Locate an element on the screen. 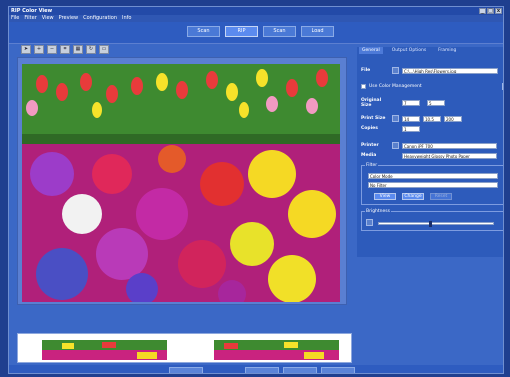 The height and width of the screenshot is (377, 510). title-bar: RIP Color View _ □ x is located at coordinates (256, 11).